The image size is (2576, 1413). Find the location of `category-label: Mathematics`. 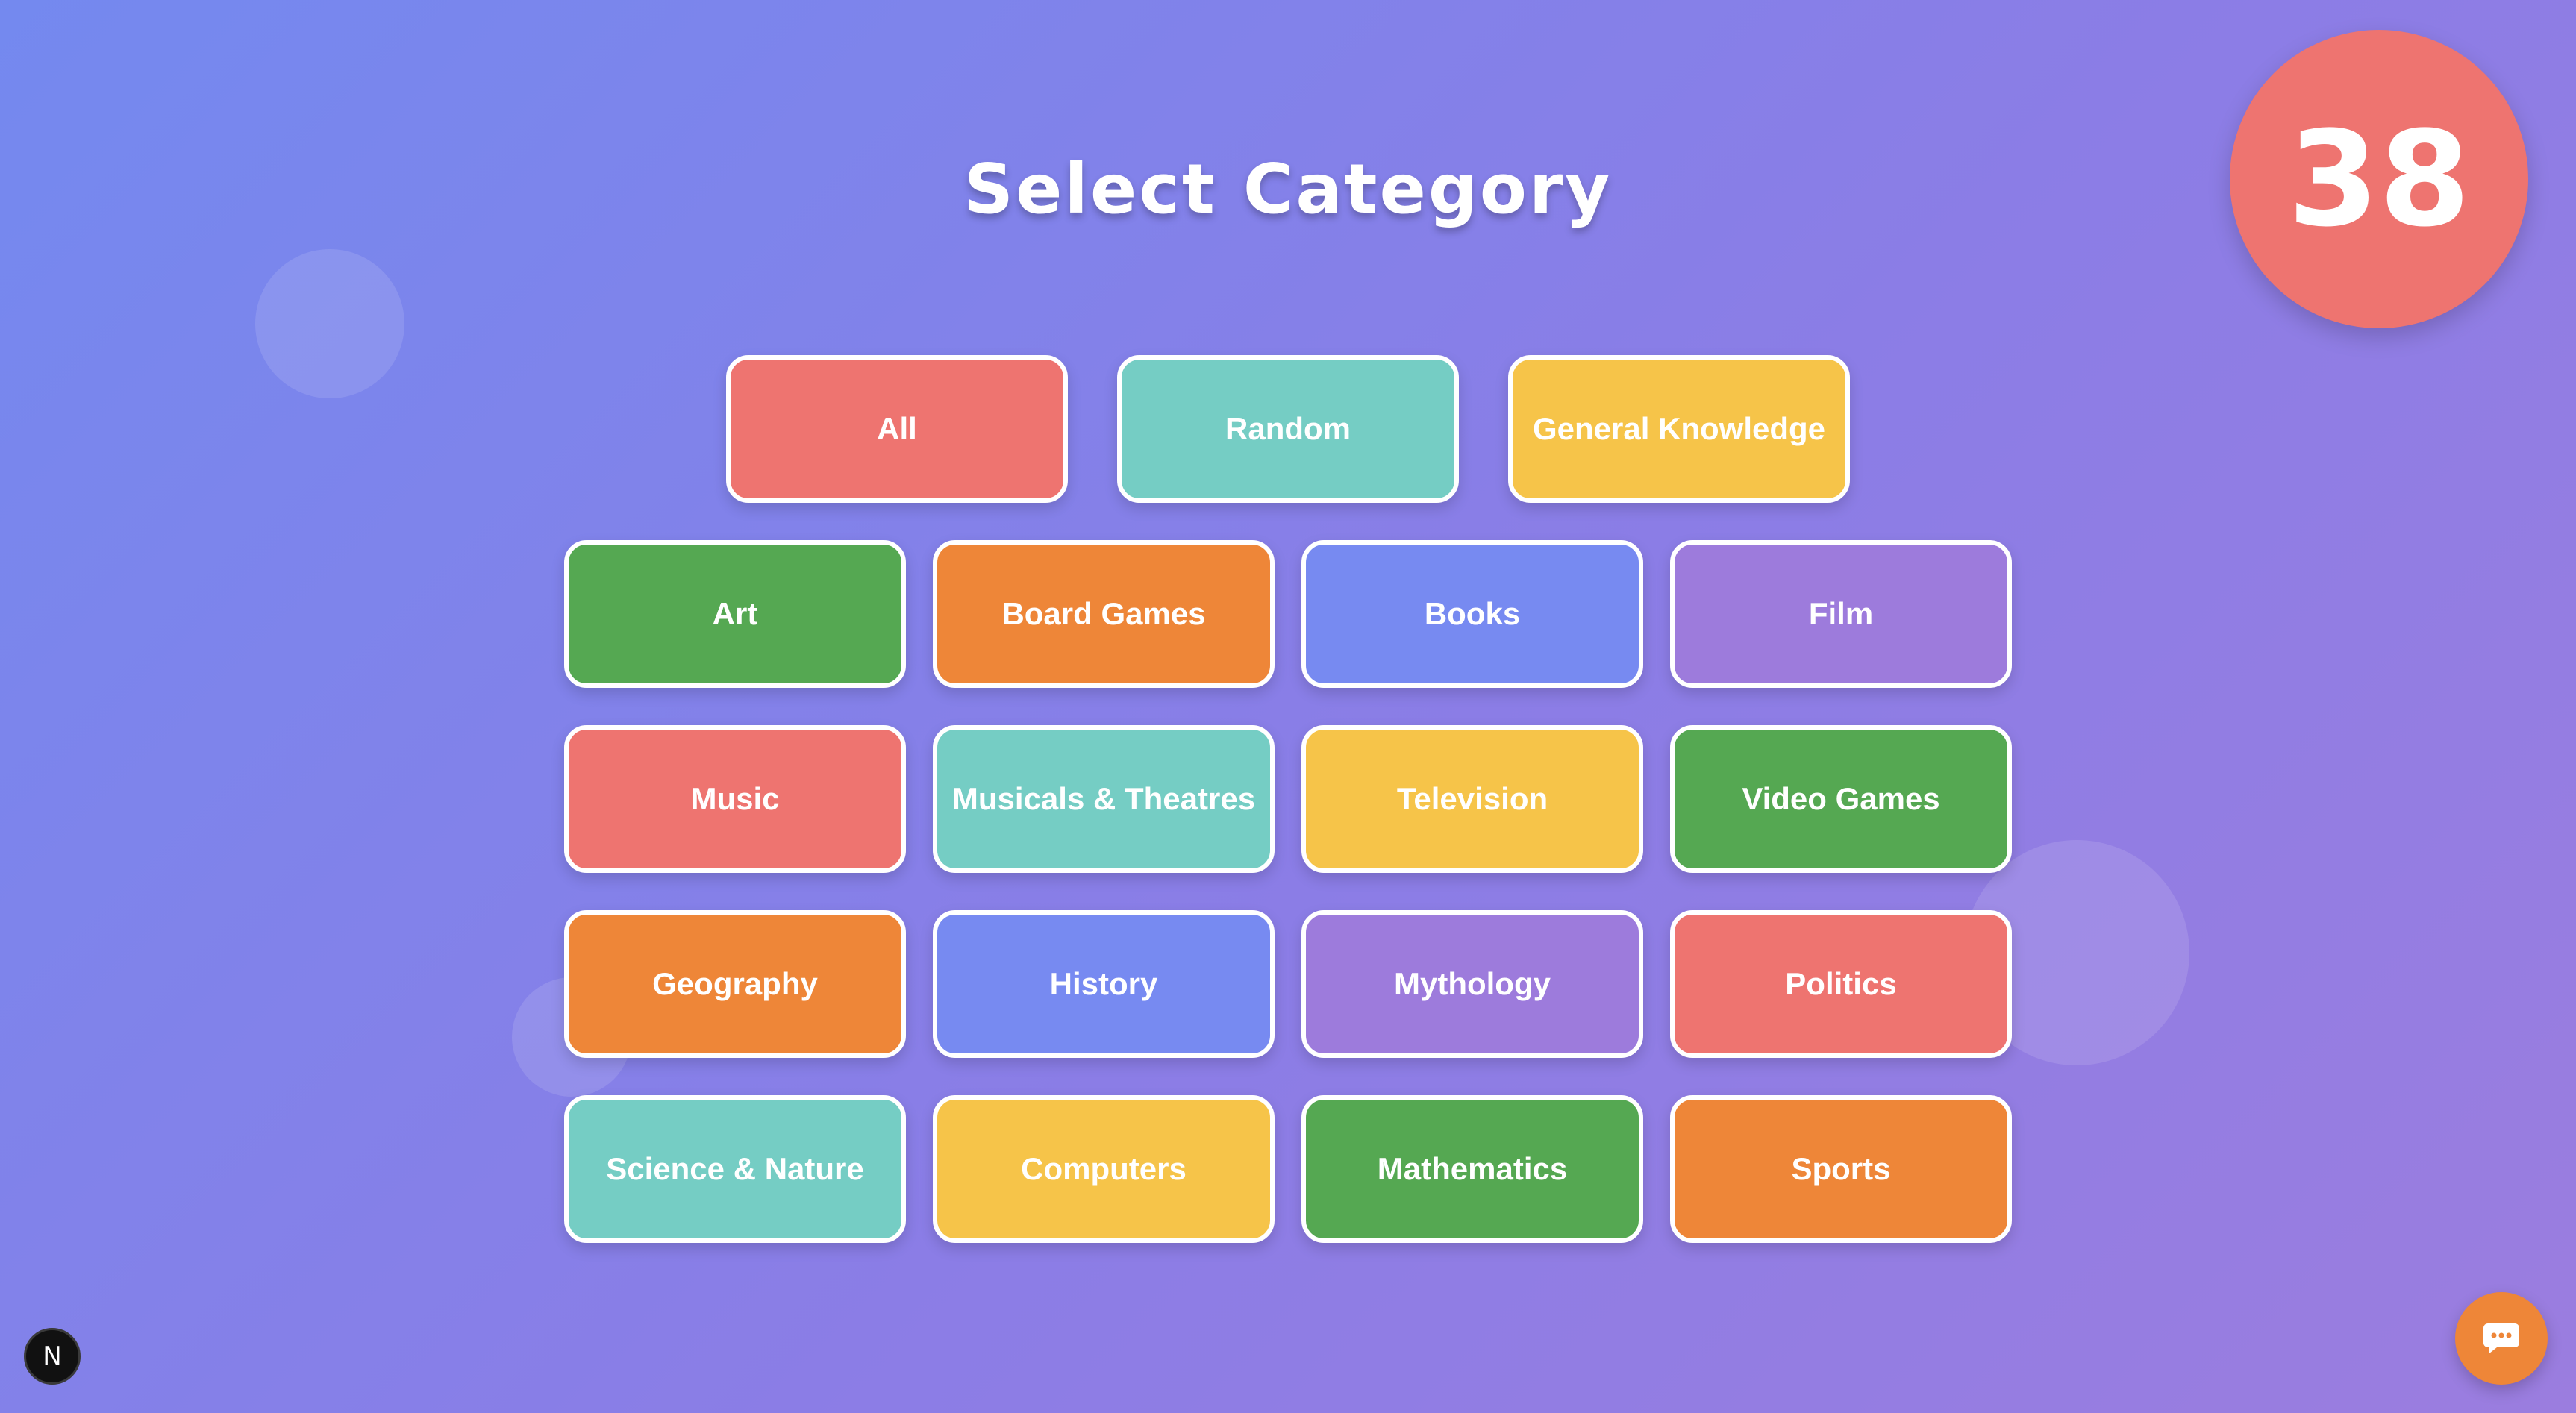

category-label: Mathematics is located at coordinates (1472, 1168).